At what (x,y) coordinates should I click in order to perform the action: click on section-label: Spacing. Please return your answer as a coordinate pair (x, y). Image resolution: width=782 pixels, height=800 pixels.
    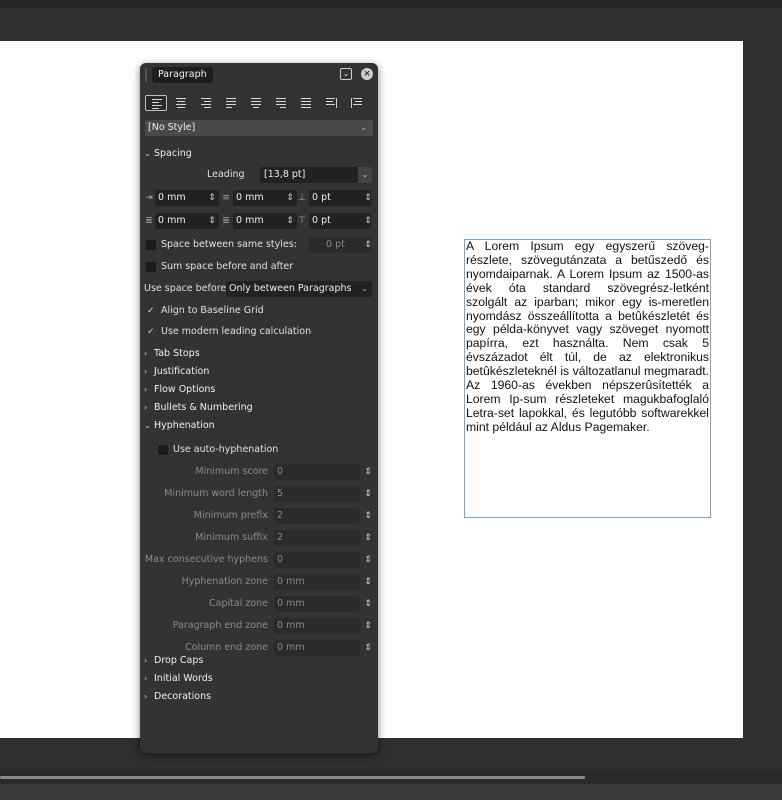
    Looking at the image, I should click on (173, 153).